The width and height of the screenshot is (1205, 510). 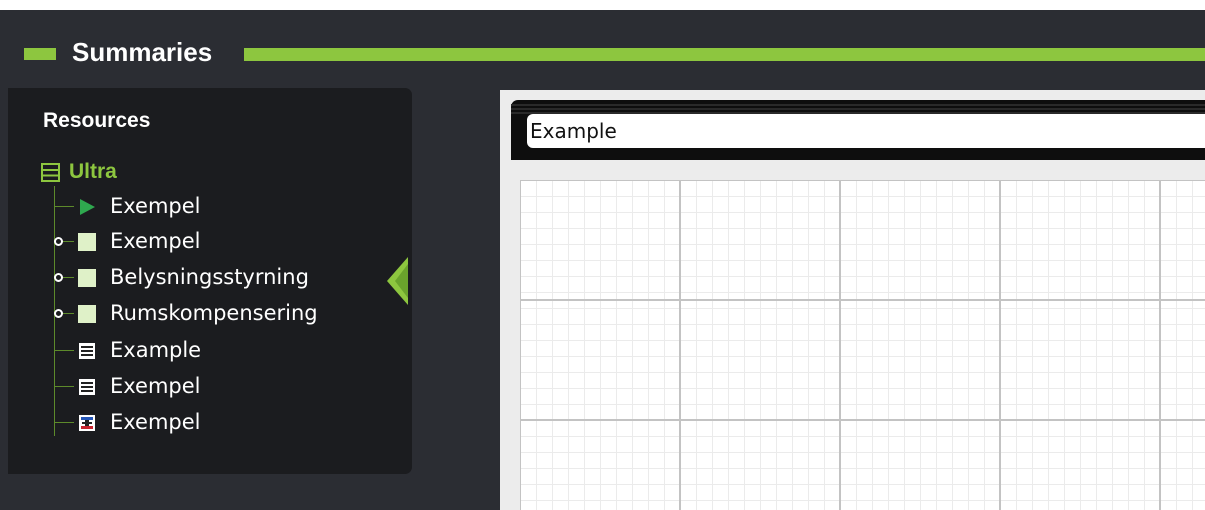 What do you see at coordinates (87, 207) in the screenshot?
I see `play-icon` at bounding box center [87, 207].